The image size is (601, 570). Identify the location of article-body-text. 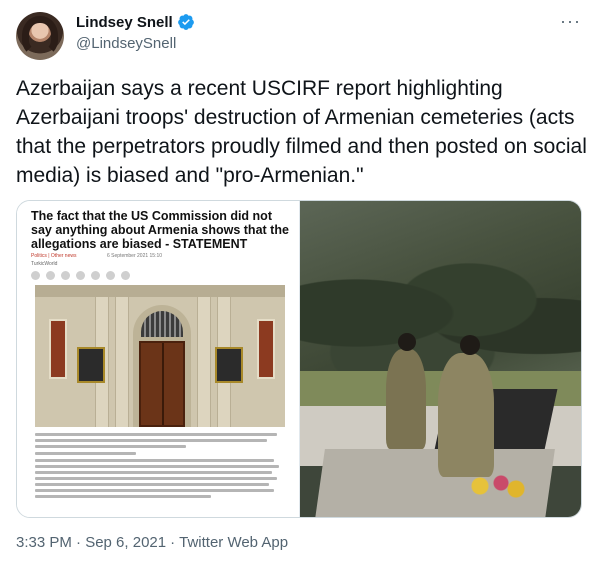
(161, 467).